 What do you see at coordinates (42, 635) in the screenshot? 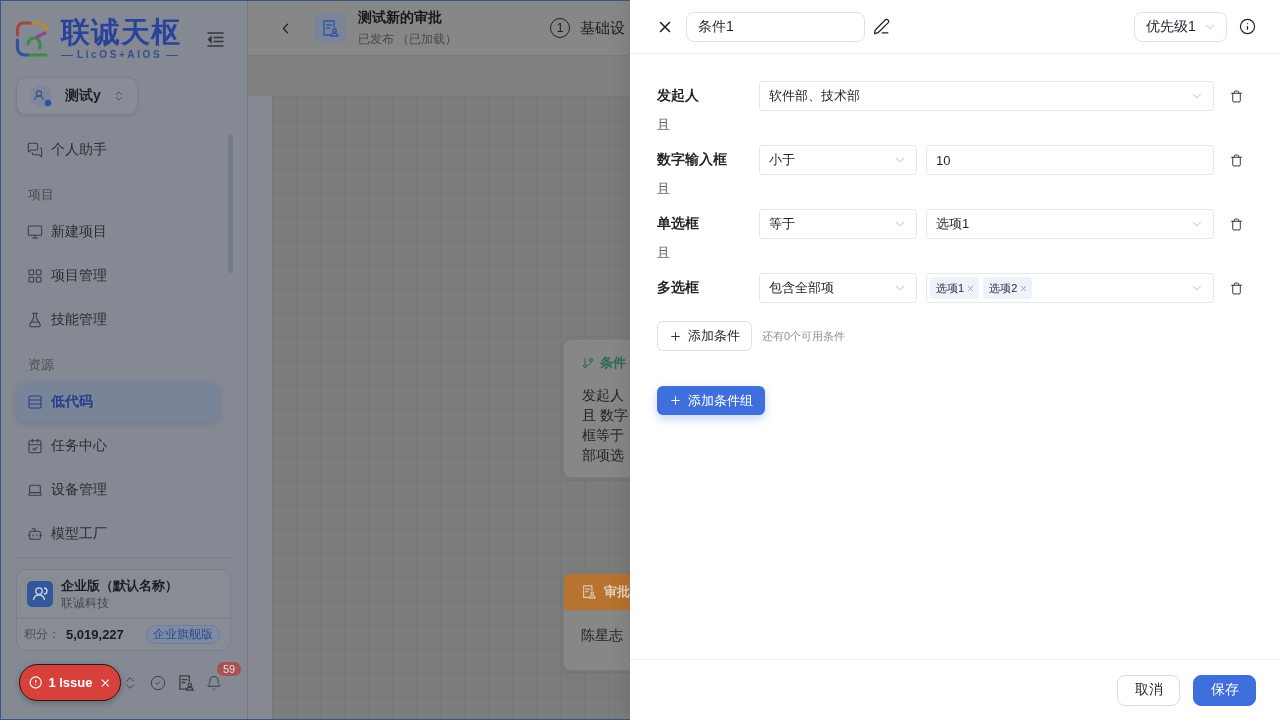
I see `points-label: 积分：` at bounding box center [42, 635].